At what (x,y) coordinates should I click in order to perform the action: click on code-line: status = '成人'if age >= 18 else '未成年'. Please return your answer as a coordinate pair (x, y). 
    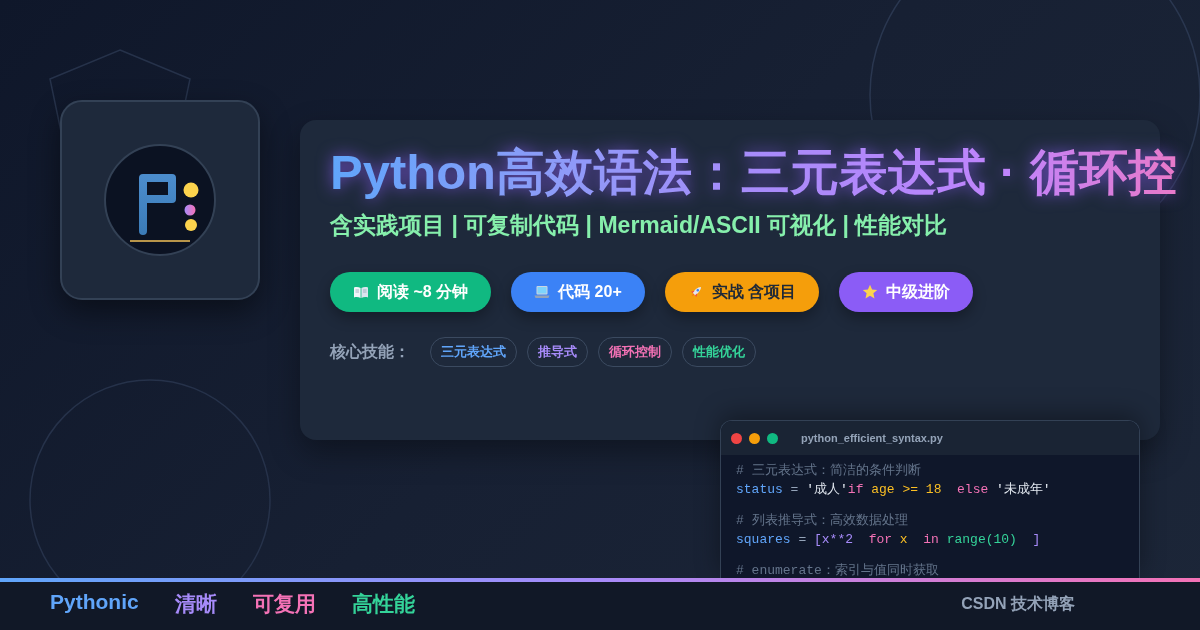
    Looking at the image, I should click on (893, 490).